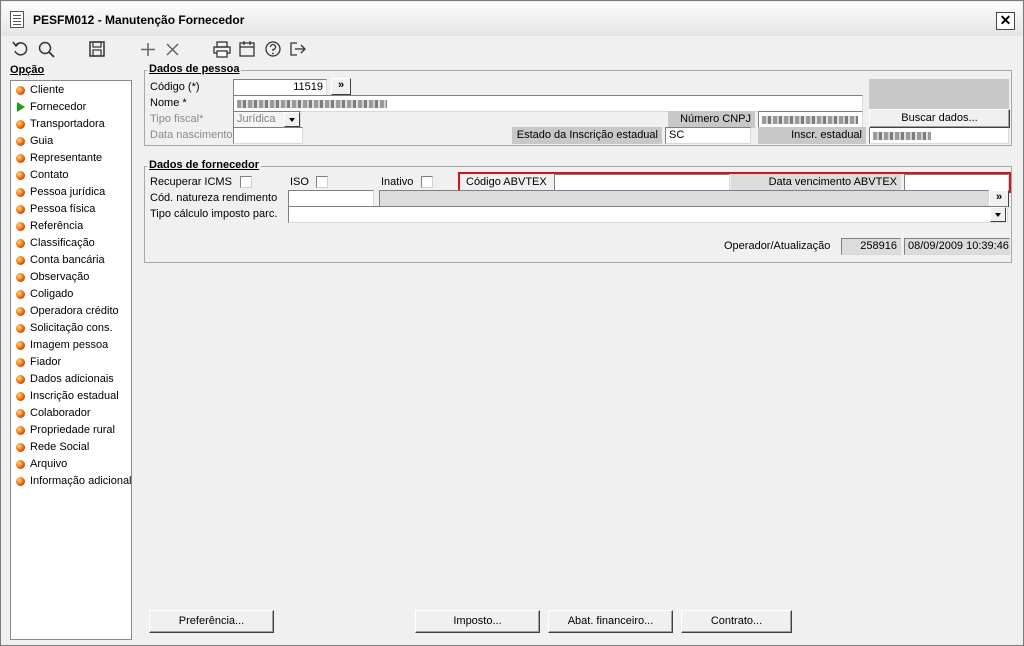 This screenshot has height=646, width=1024. What do you see at coordinates (67, 260) in the screenshot?
I see `sidebar-item-label: Conta bancária` at bounding box center [67, 260].